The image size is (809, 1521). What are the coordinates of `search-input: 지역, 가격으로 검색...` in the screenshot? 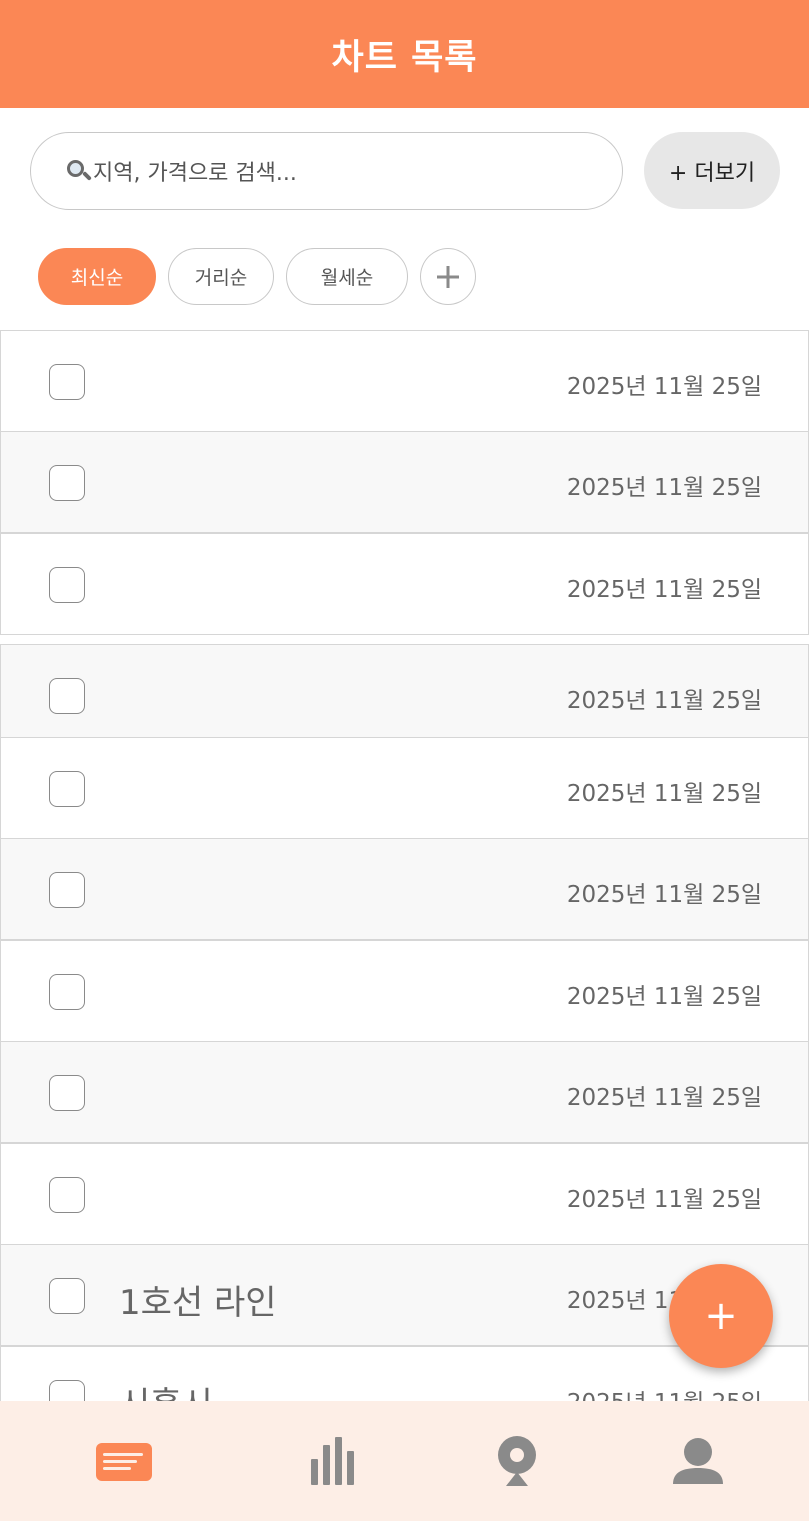 It's located at (326, 171).